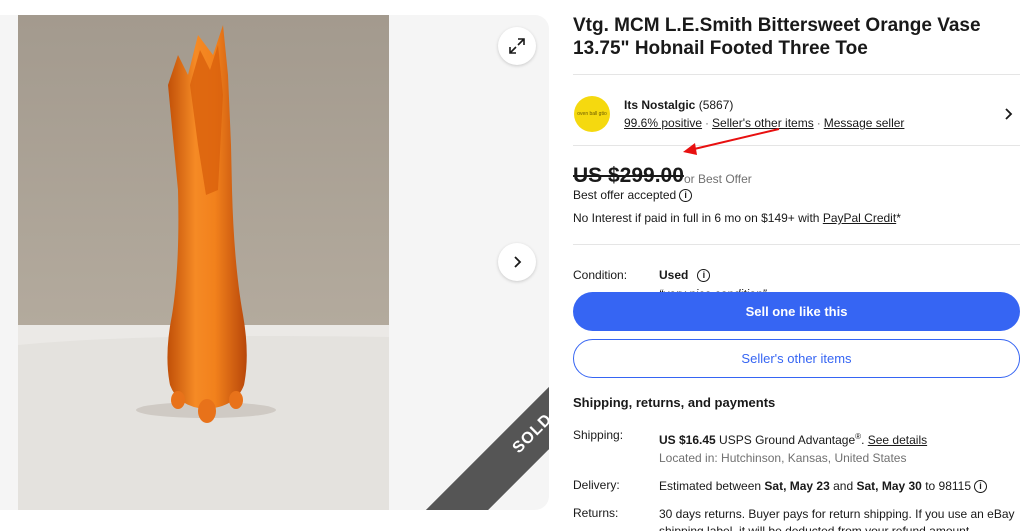  Describe the element at coordinates (625, 195) in the screenshot. I see `offer-status-text: Best offer accepted` at that location.